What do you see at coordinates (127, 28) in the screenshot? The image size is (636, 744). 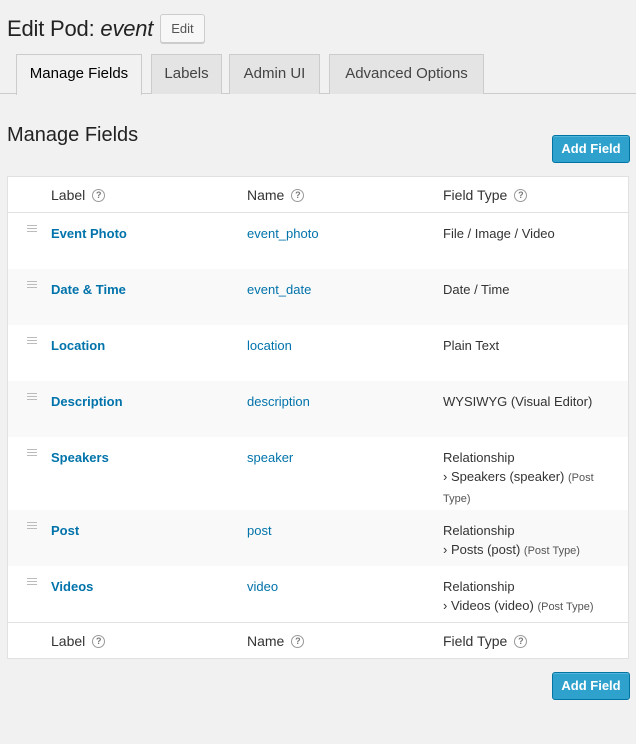 I see `pod-name: event` at bounding box center [127, 28].